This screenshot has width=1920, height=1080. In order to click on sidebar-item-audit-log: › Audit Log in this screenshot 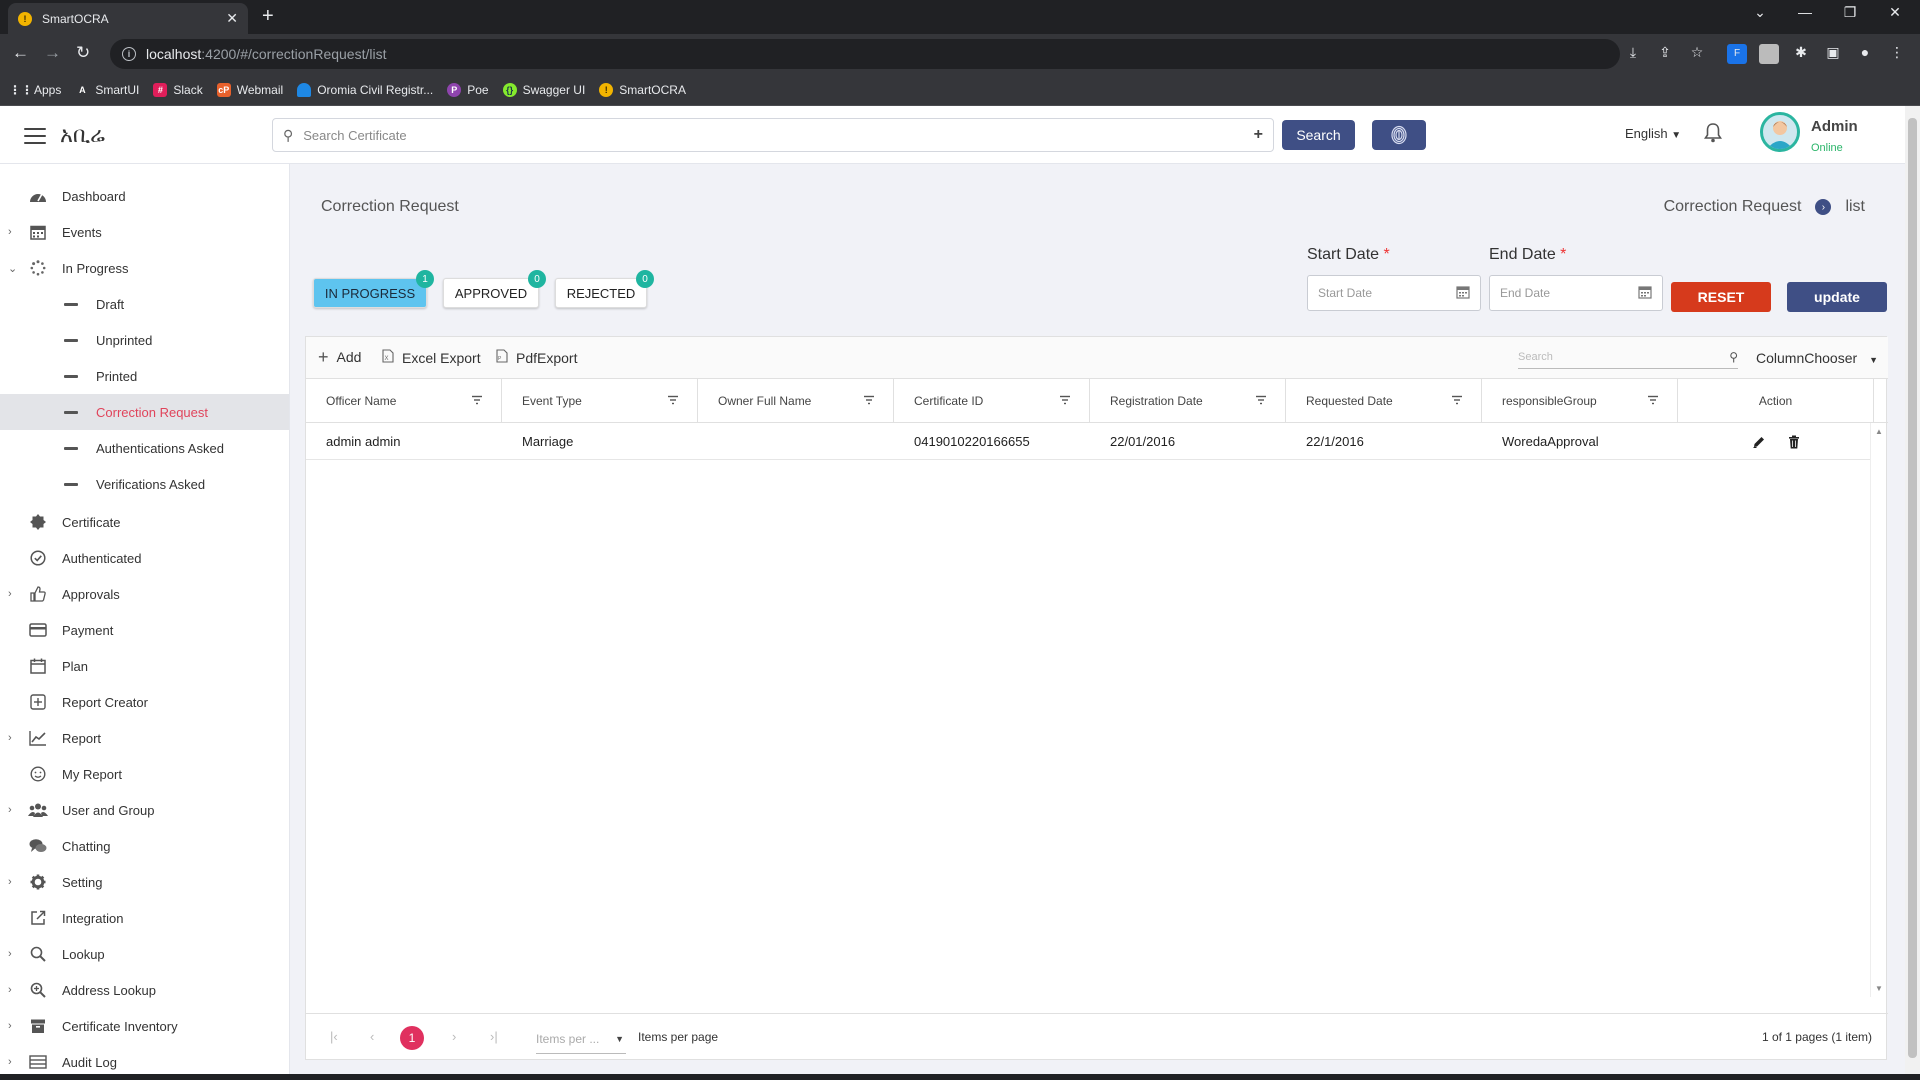, I will do `click(144, 1059)`.